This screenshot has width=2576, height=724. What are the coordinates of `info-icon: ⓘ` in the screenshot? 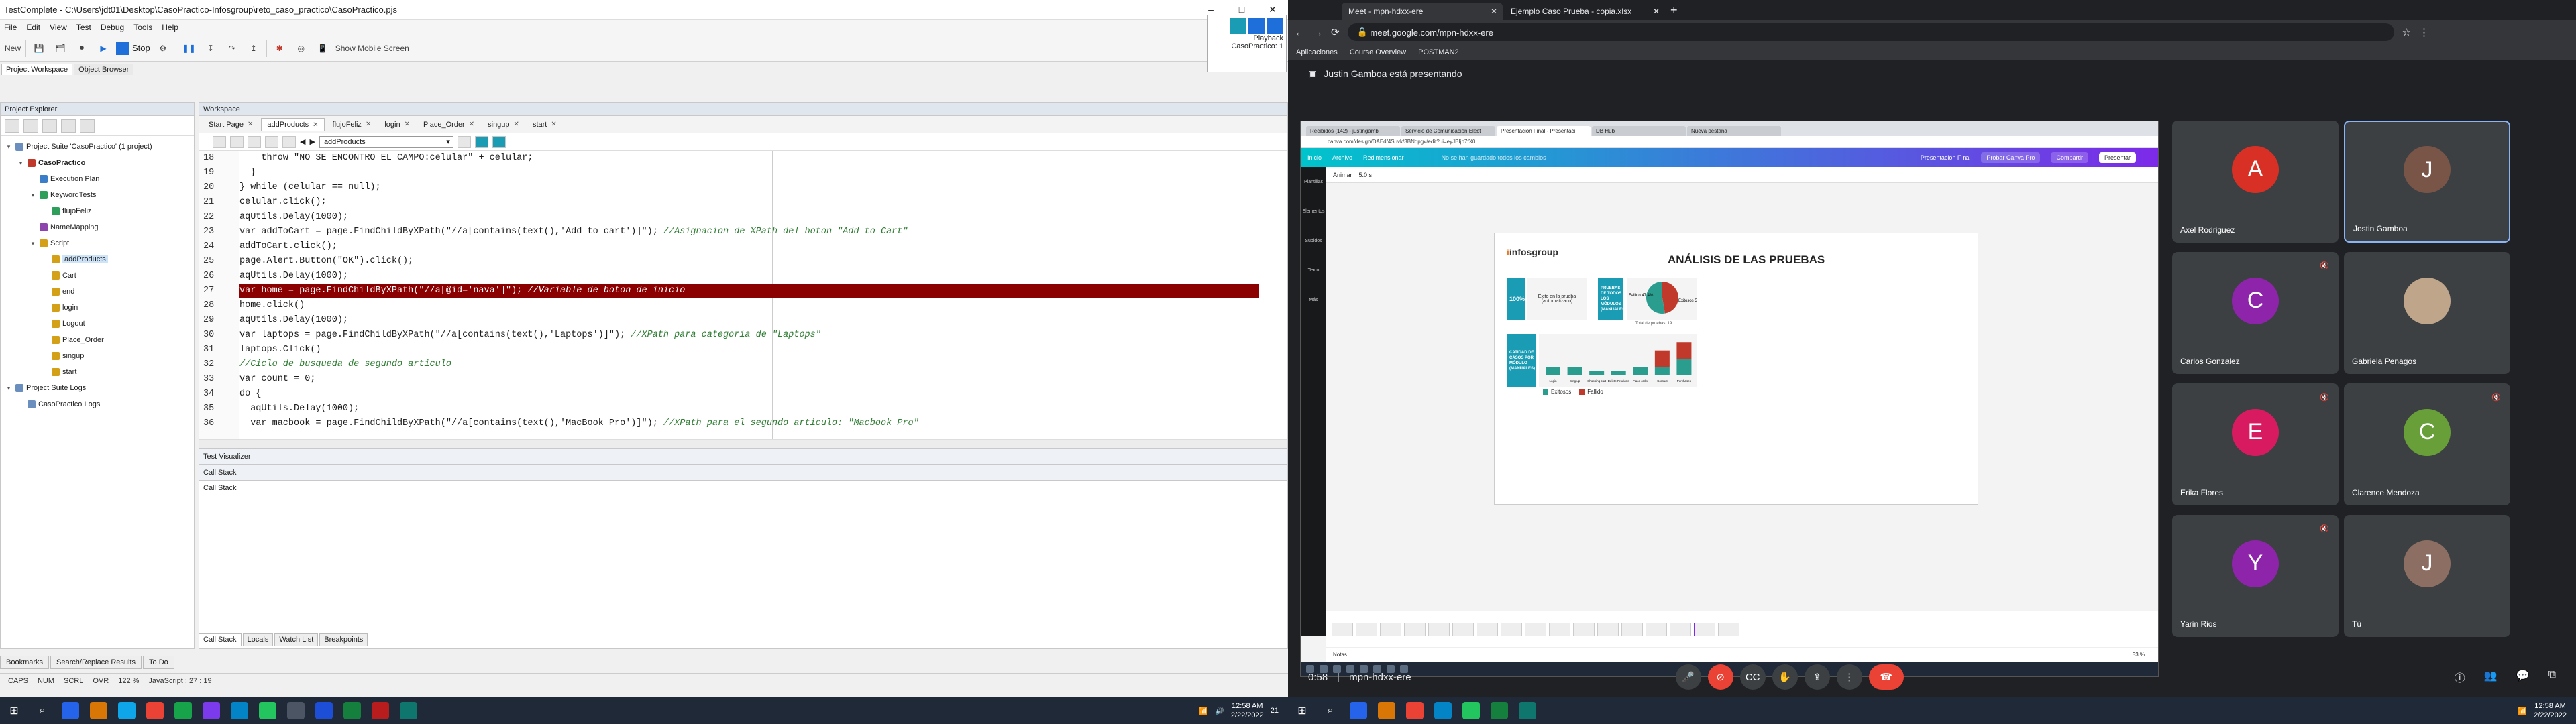 It's located at (2460, 677).